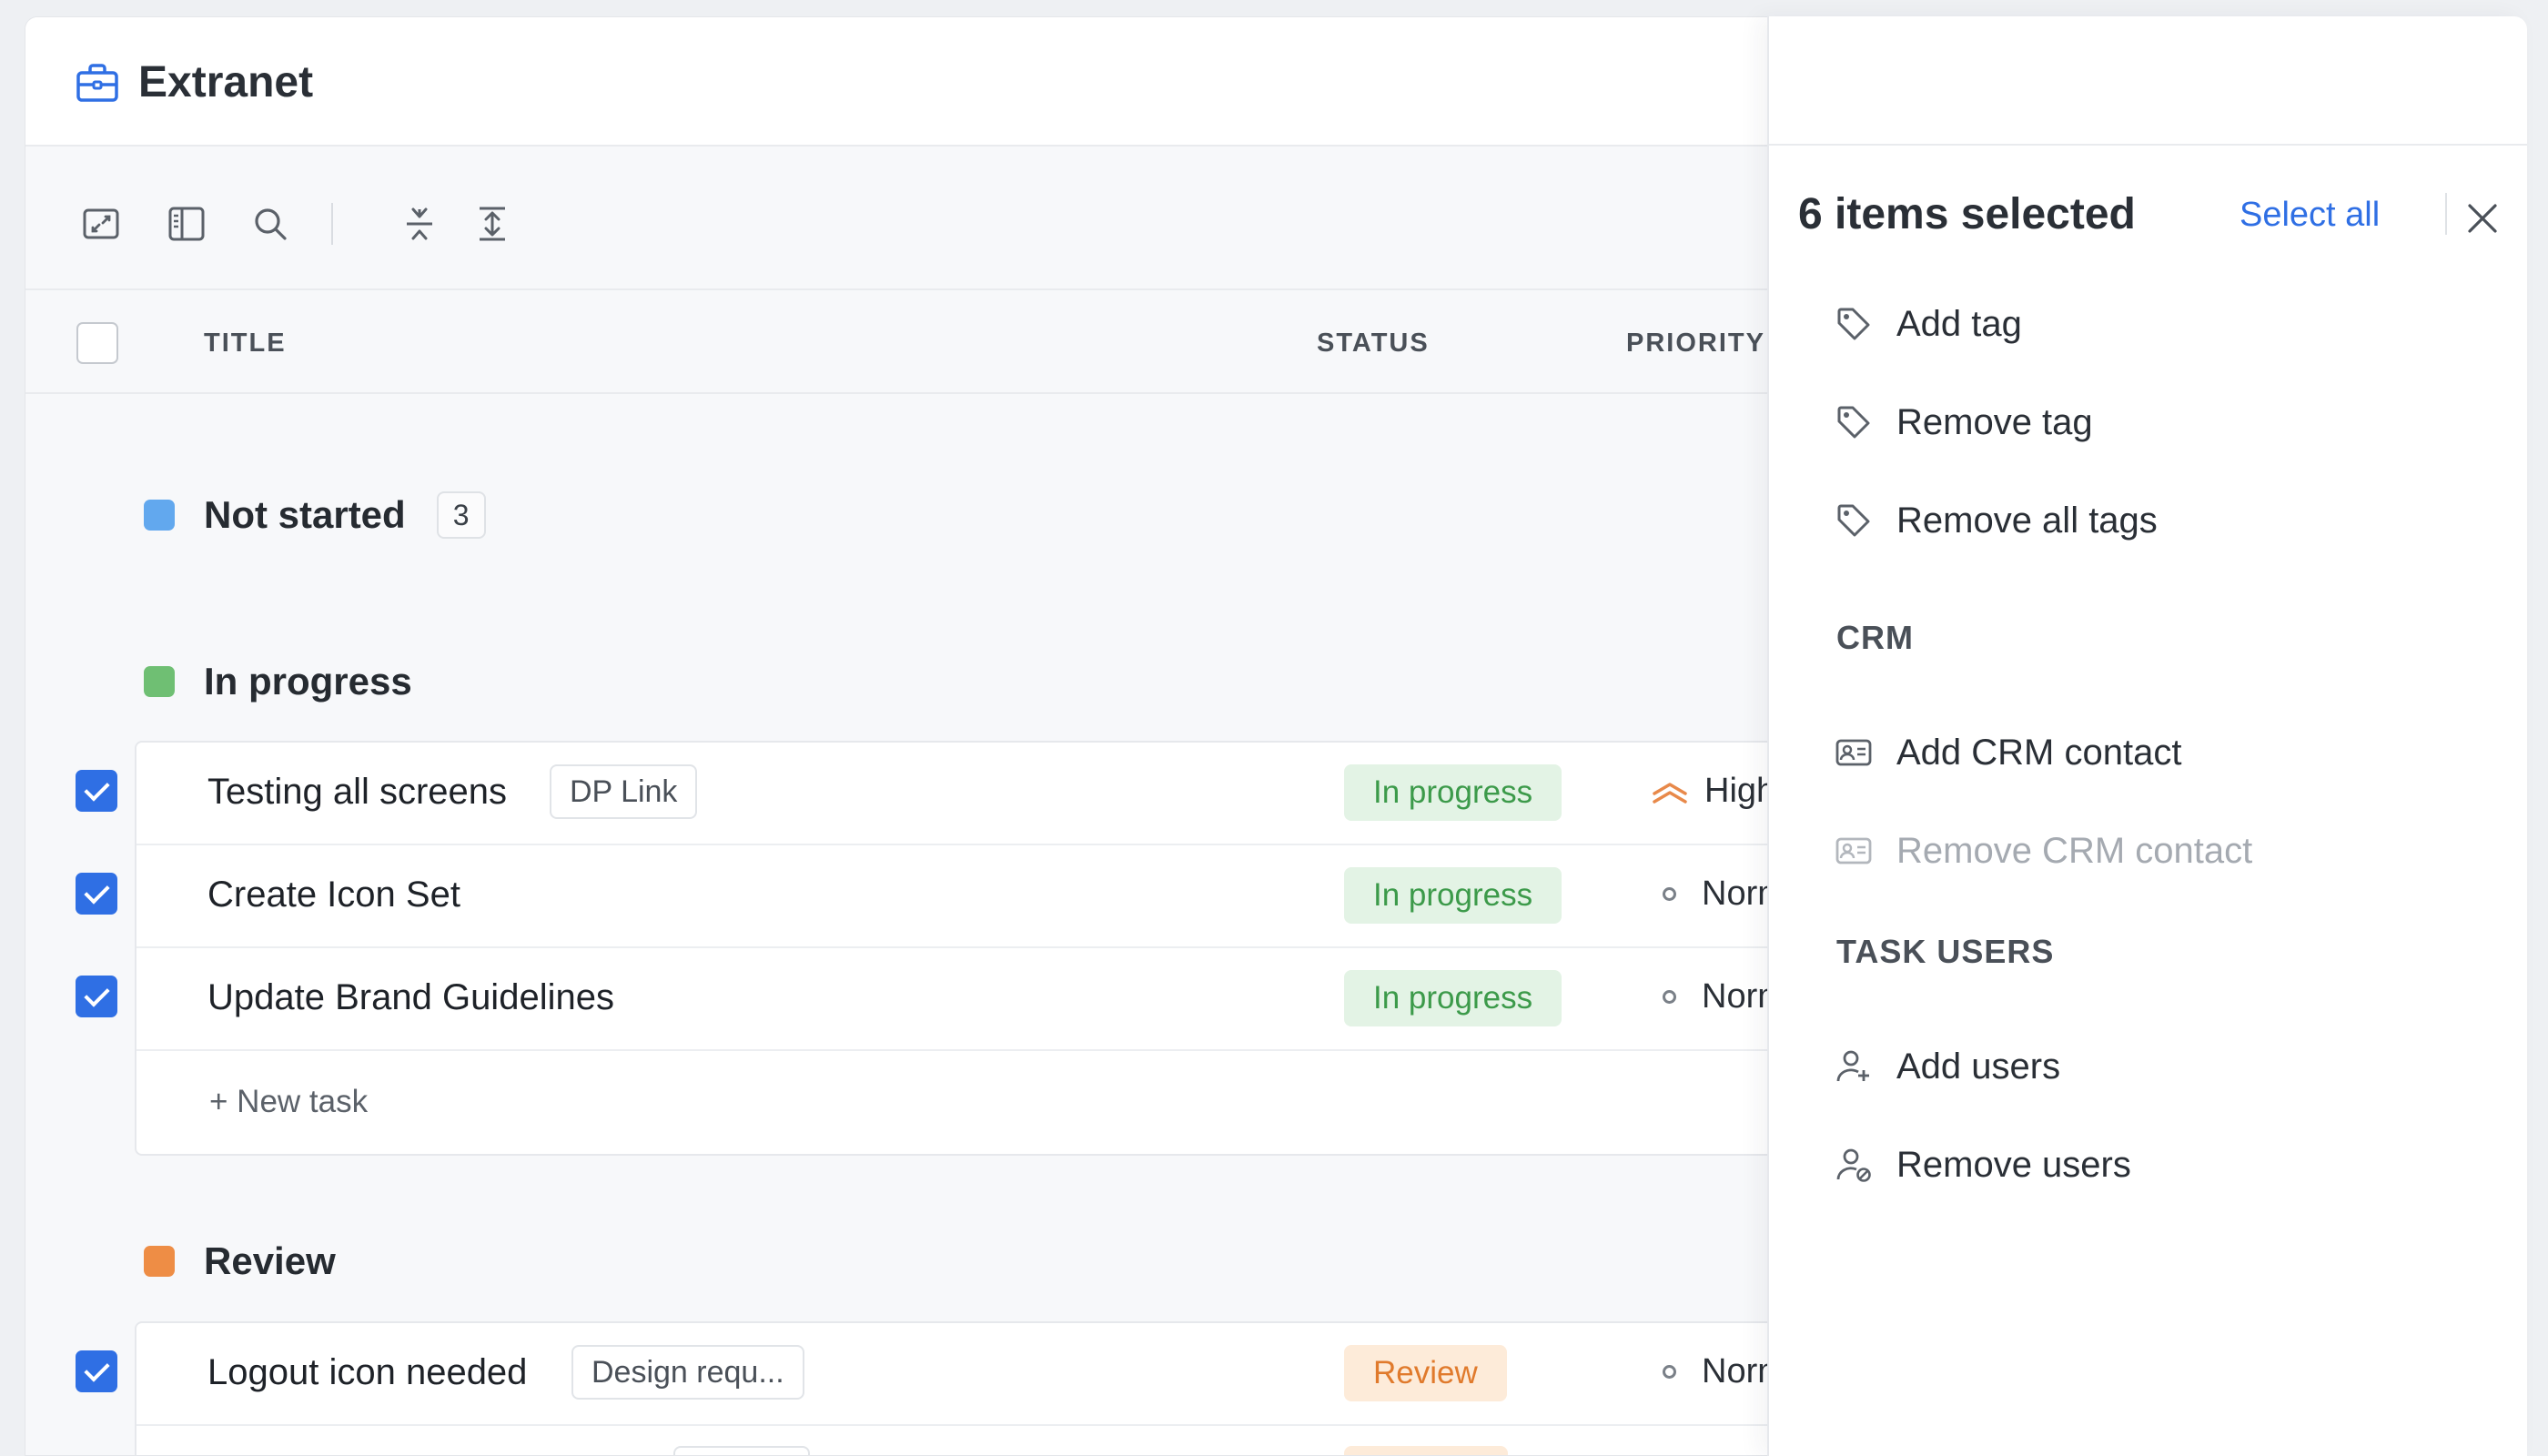 The image size is (2548, 1456). I want to click on section-label-task-users: TASK USERS, so click(1946, 952).